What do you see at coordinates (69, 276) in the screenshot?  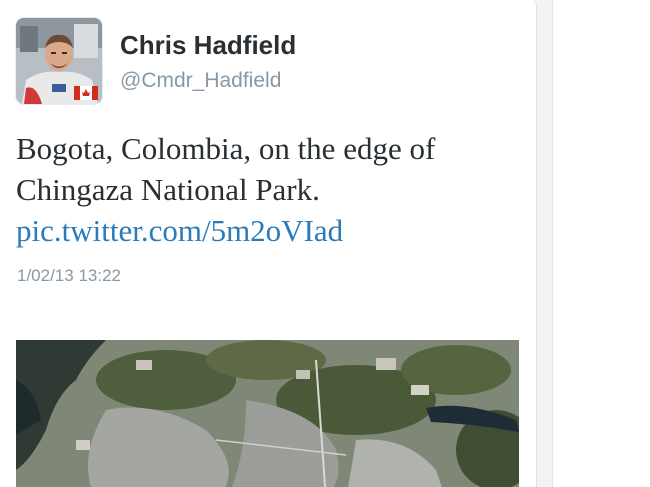 I see `tweet-timestamp: 1/02/13 13:22` at bounding box center [69, 276].